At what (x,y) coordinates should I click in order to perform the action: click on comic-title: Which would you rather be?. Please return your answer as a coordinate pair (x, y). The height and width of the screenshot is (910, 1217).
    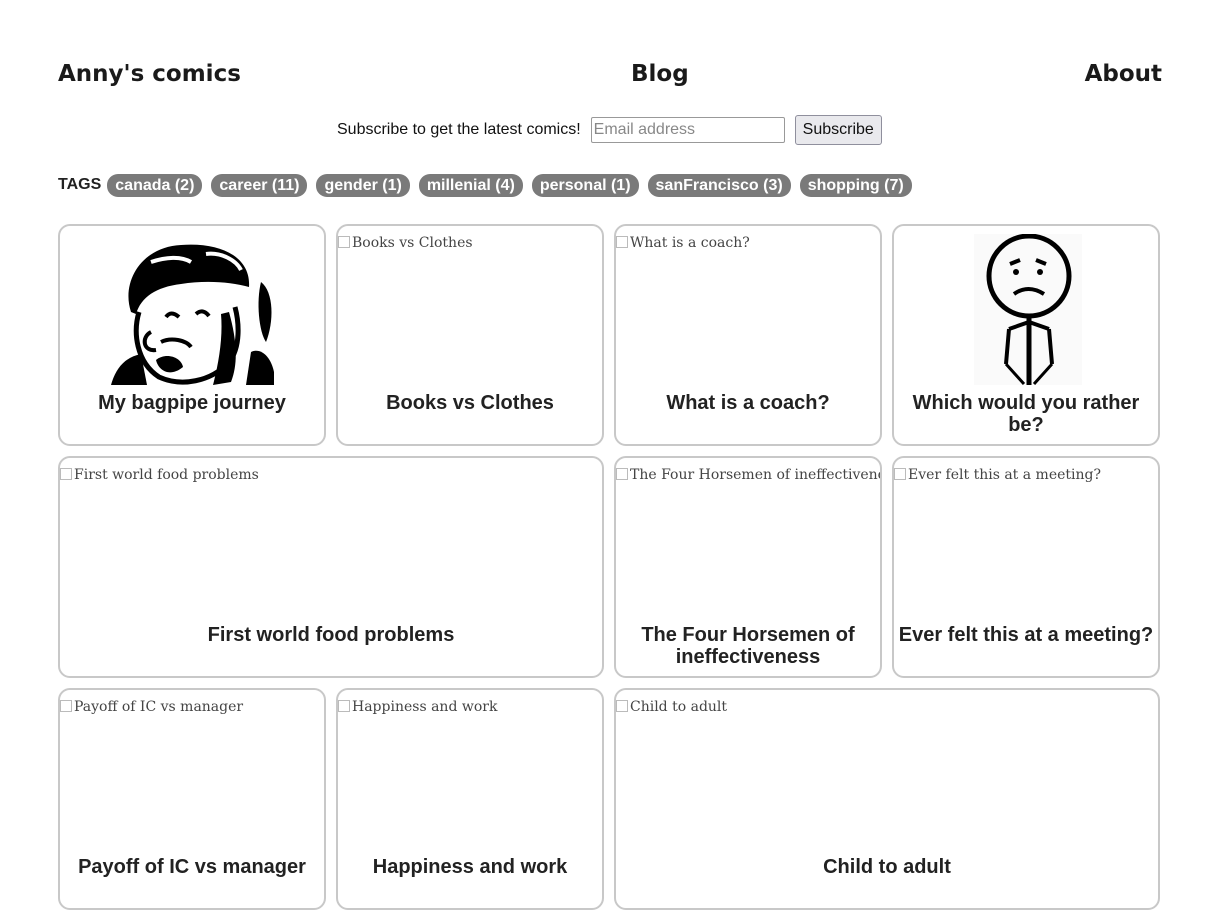
    Looking at the image, I should click on (1026, 414).